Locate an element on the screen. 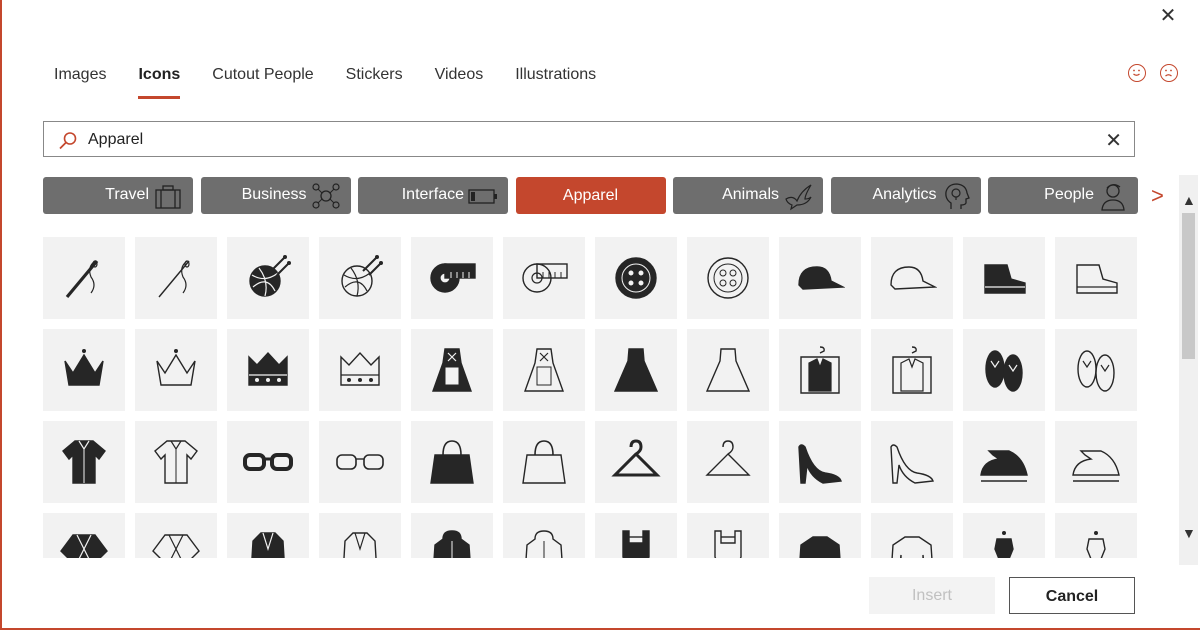 This screenshot has width=1200, height=630. tab-cutout-people: Cutout People is located at coordinates (262, 80).